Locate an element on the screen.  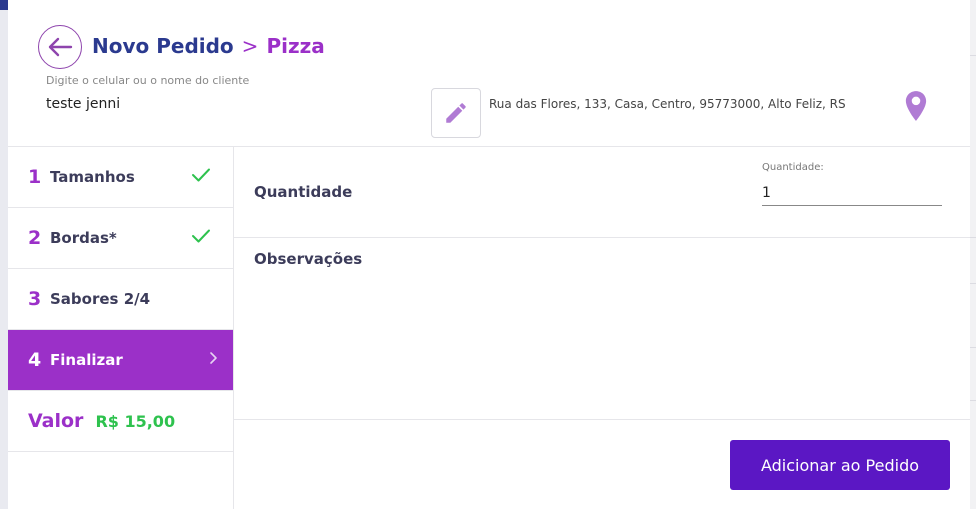
page-title-main: Novo Pedido is located at coordinates (163, 46).